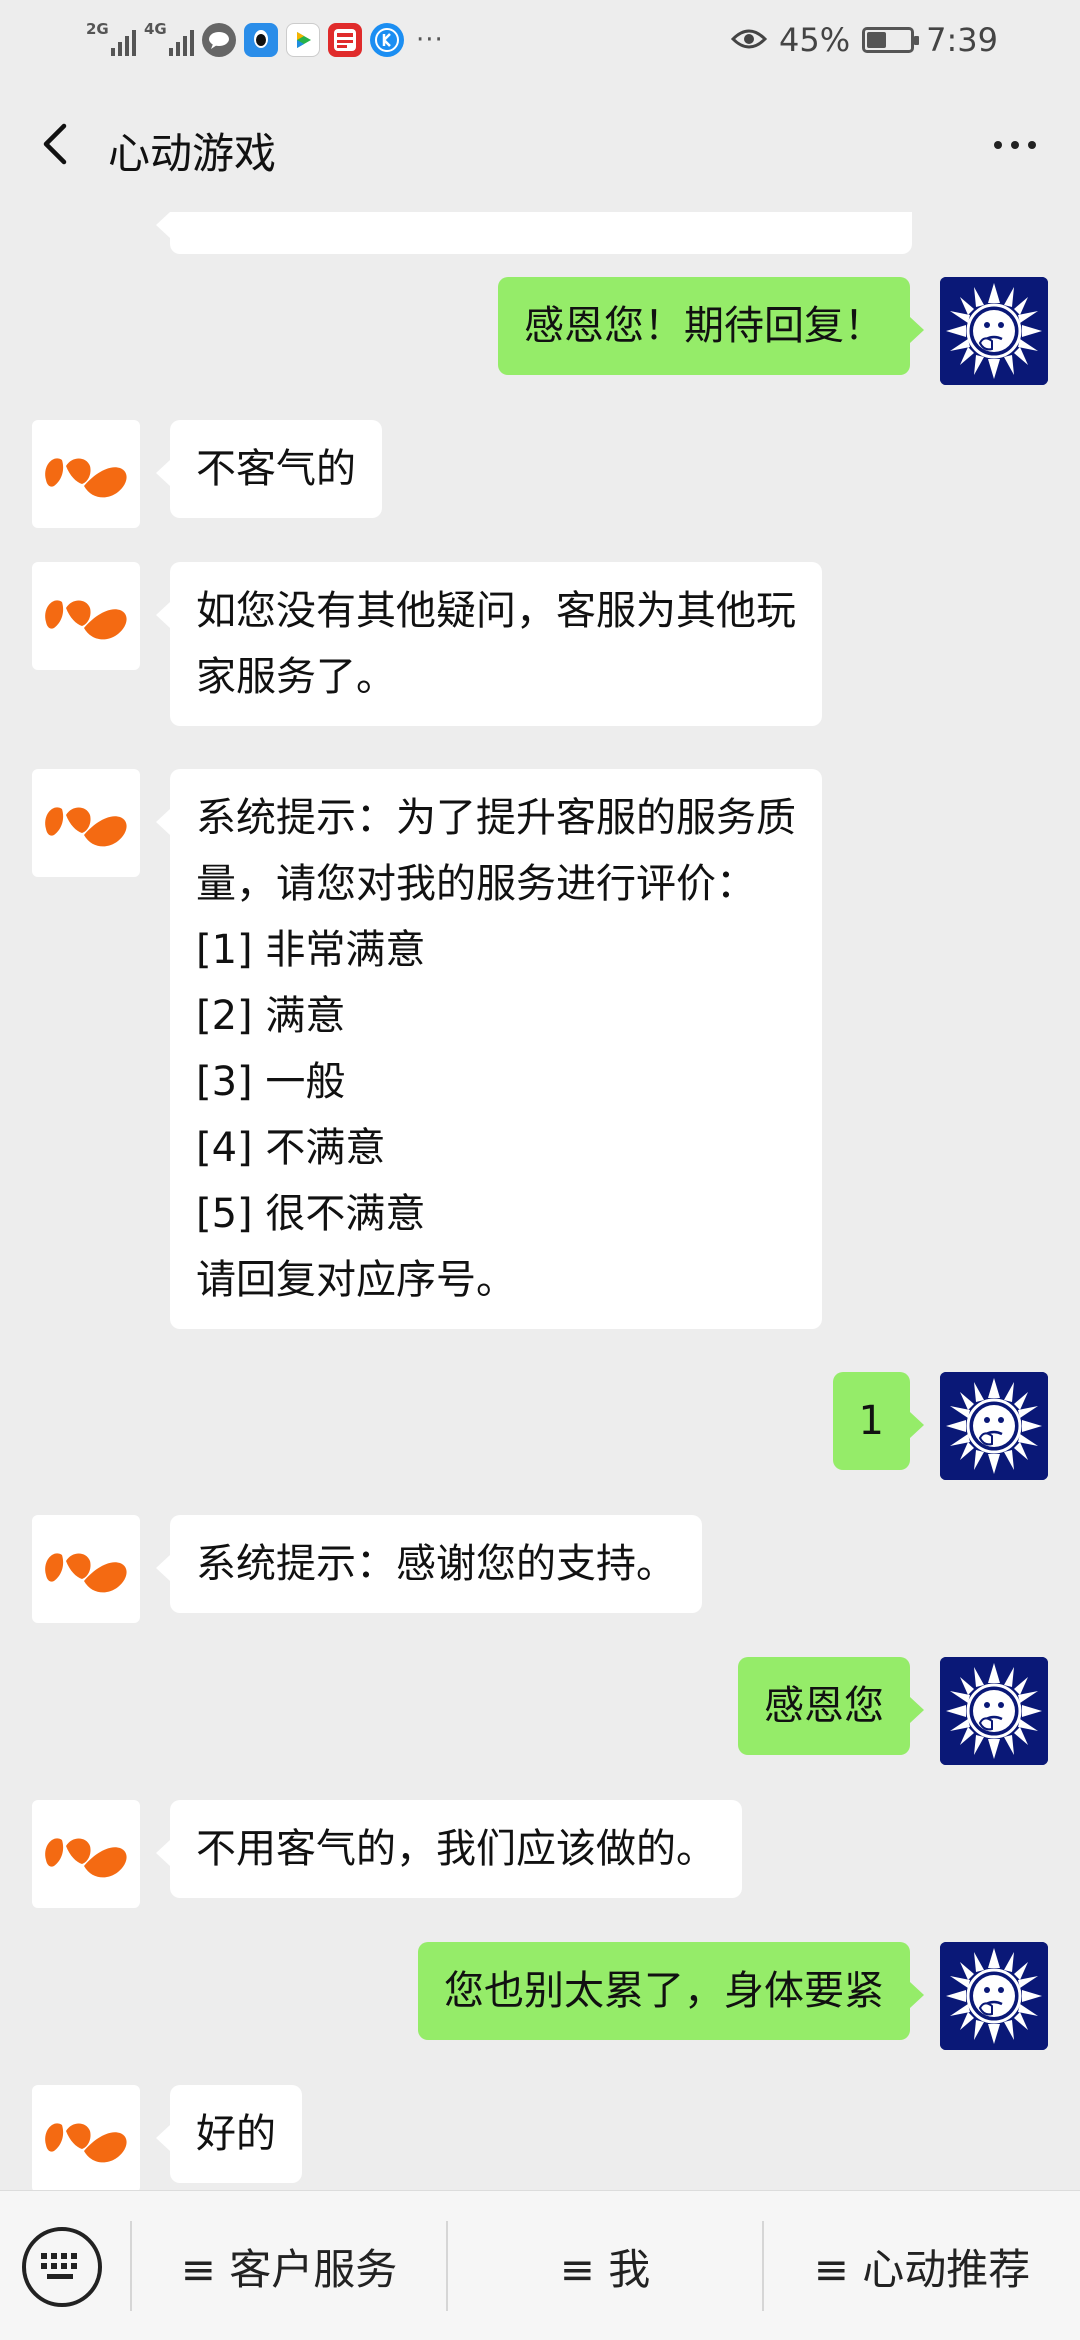 The width and height of the screenshot is (1080, 2340). What do you see at coordinates (922, 2265) in the screenshot?
I see `menu-recommend: ≡ 心动推荐` at bounding box center [922, 2265].